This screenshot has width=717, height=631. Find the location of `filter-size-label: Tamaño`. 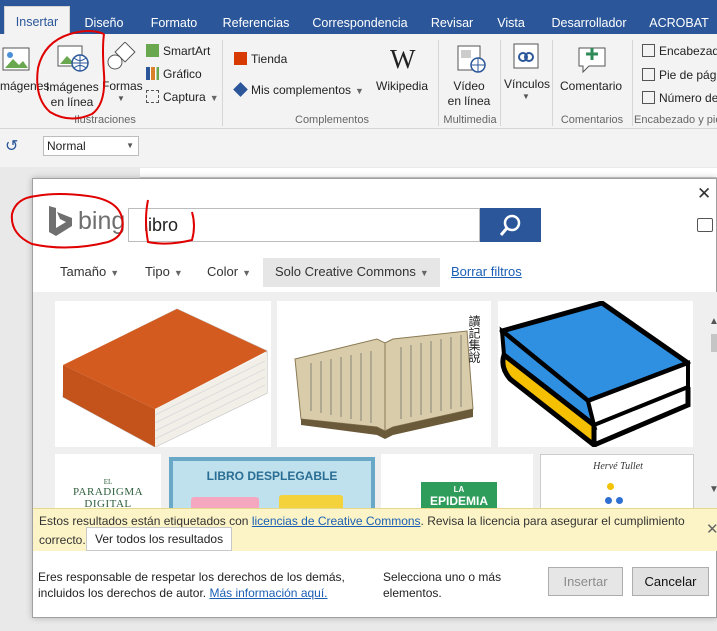

filter-size-label: Tamaño is located at coordinates (83, 271).